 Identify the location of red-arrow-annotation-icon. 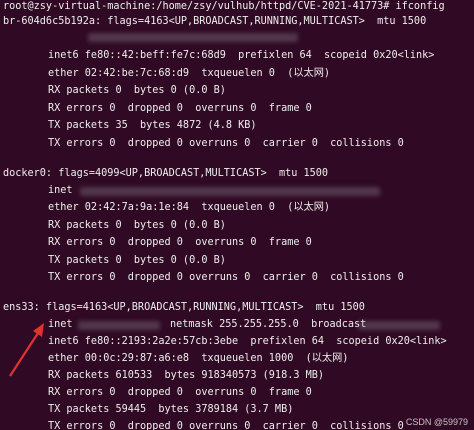
(26, 350).